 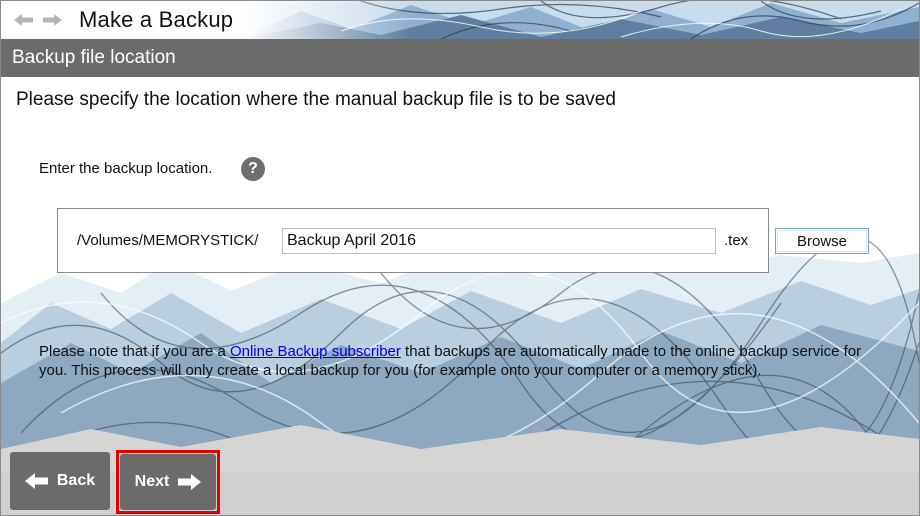 What do you see at coordinates (253, 169) in the screenshot?
I see `help-icon: ?` at bounding box center [253, 169].